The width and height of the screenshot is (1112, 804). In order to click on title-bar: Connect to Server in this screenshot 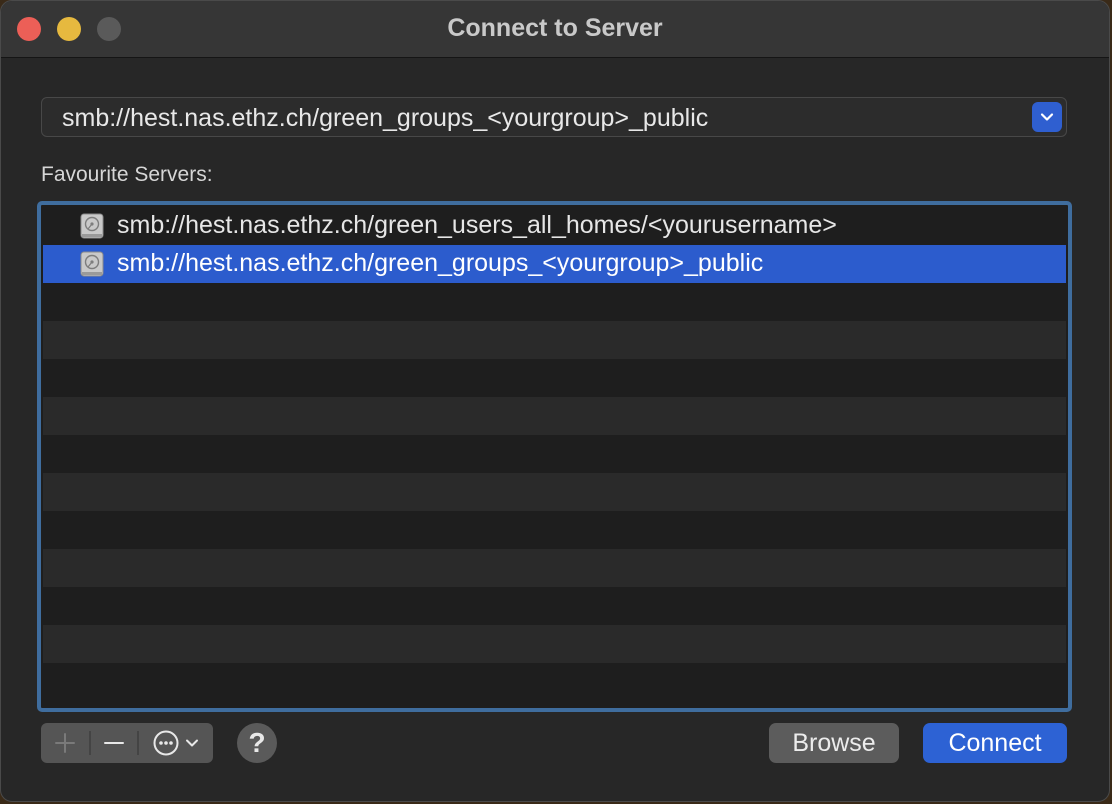, I will do `click(555, 29)`.